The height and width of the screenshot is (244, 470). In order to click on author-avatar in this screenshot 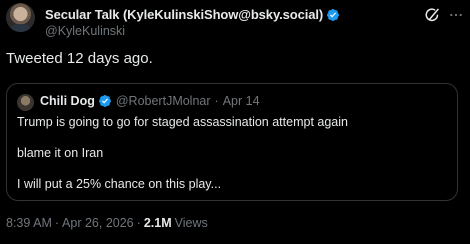, I will do `click(20, 17)`.